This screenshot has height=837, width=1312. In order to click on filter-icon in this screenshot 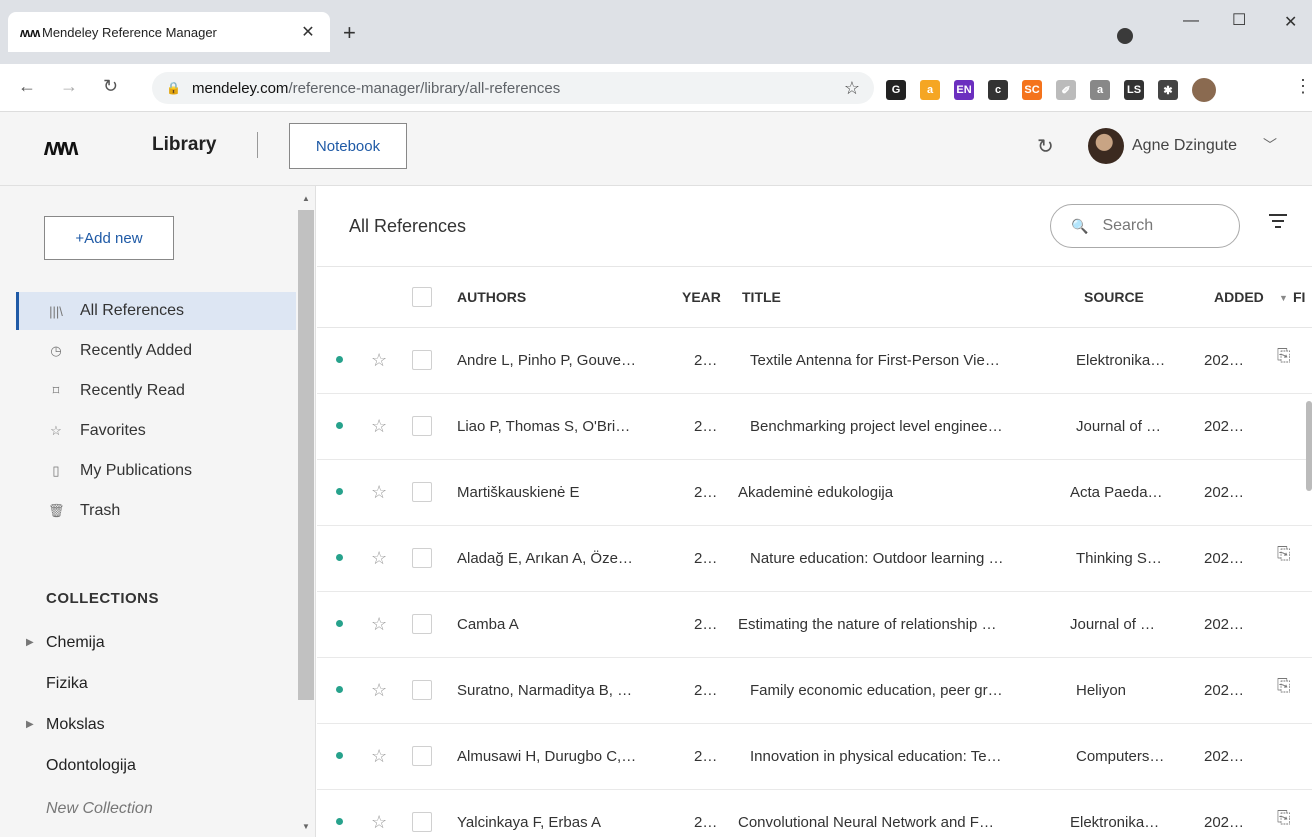, I will do `click(1278, 223)`.